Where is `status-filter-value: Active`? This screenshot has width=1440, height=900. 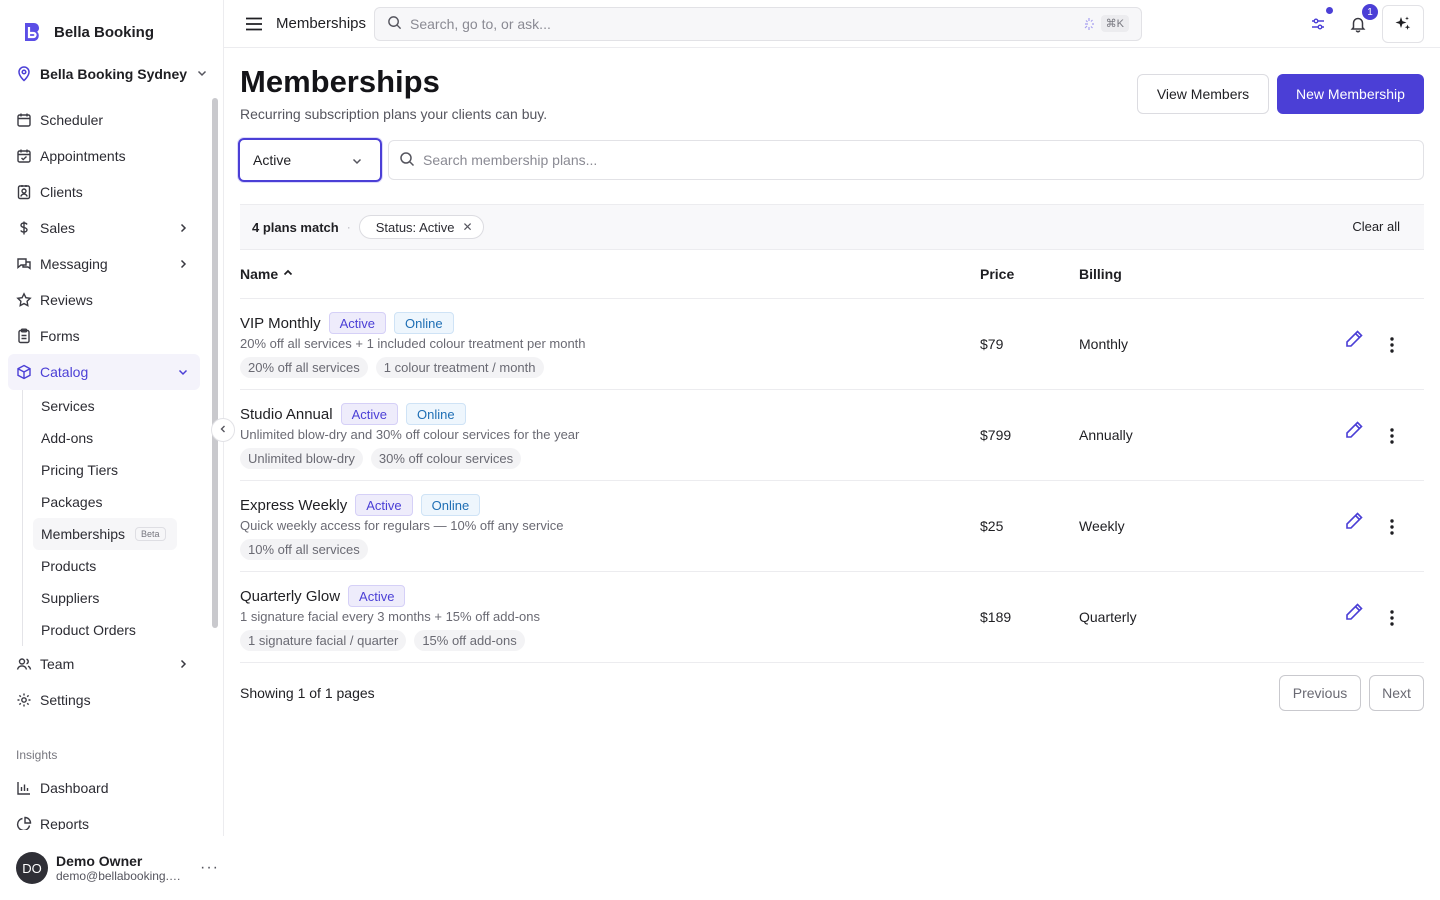
status-filter-value: Active is located at coordinates (272, 160).